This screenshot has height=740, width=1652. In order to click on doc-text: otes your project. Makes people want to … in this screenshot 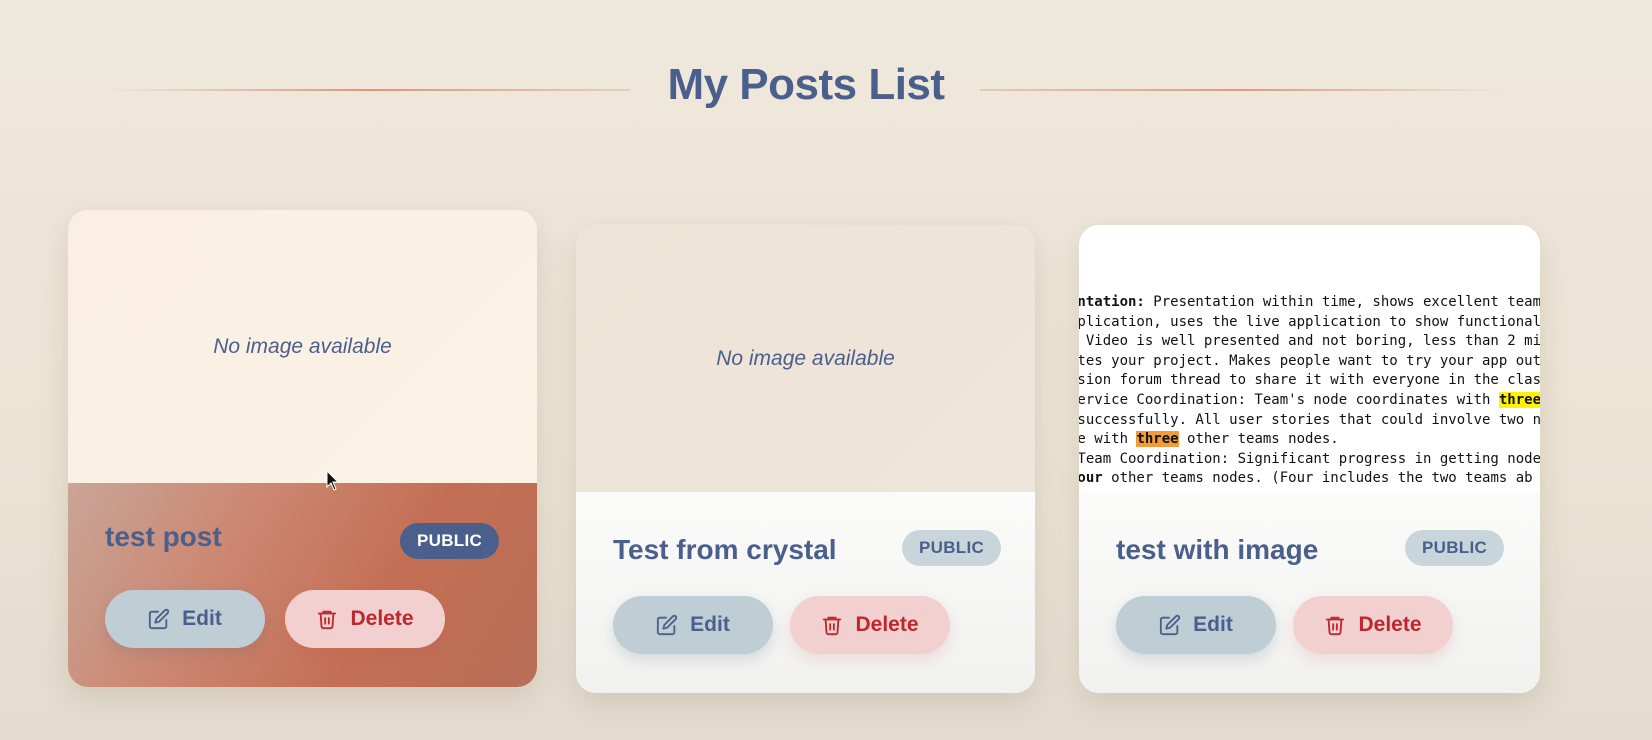, I will do `click(1309, 360)`.